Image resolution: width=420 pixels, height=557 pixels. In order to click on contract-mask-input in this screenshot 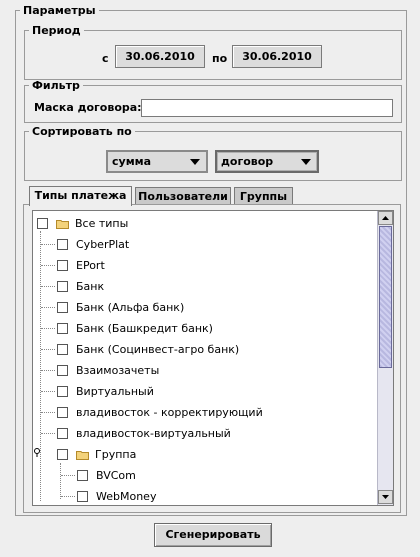, I will do `click(267, 108)`.